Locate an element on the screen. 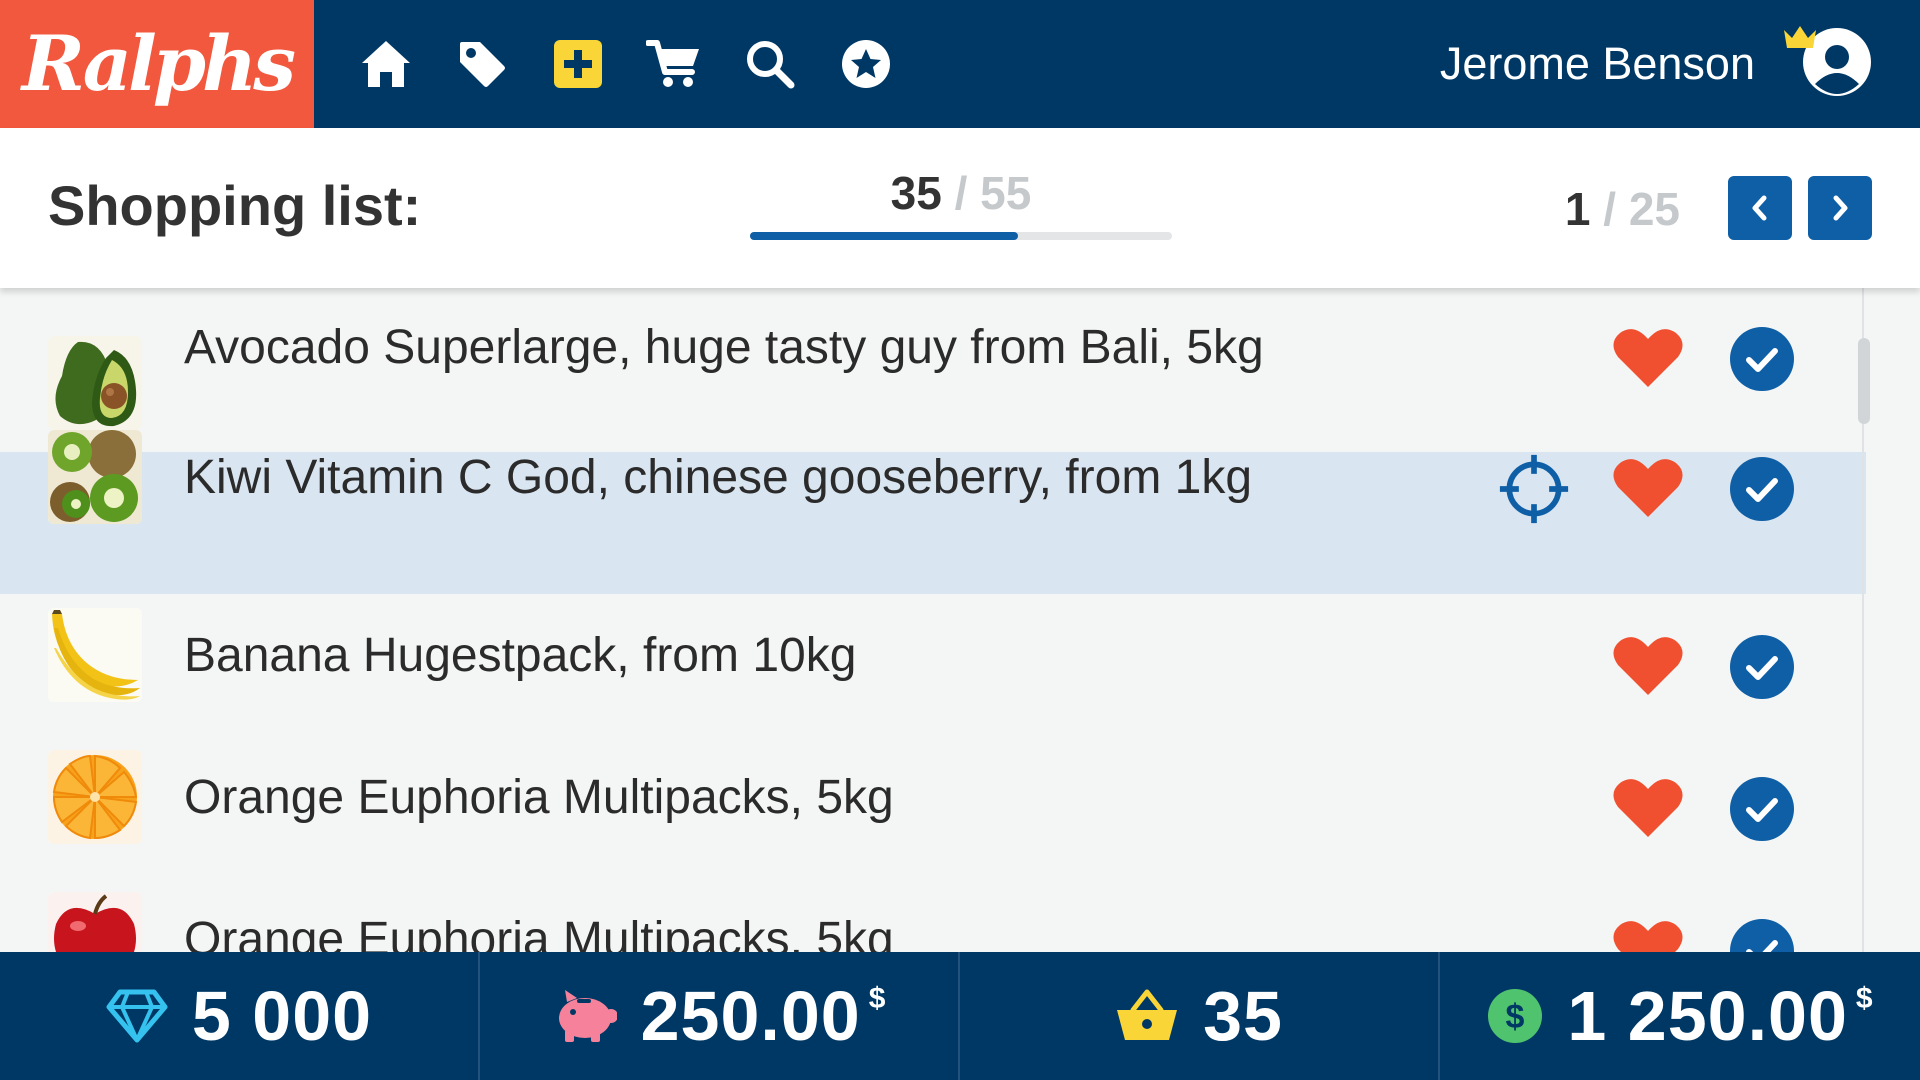 Image resolution: width=1920 pixels, height=1080 pixels. dollar-coin-icon: $ is located at coordinates (1515, 1016).